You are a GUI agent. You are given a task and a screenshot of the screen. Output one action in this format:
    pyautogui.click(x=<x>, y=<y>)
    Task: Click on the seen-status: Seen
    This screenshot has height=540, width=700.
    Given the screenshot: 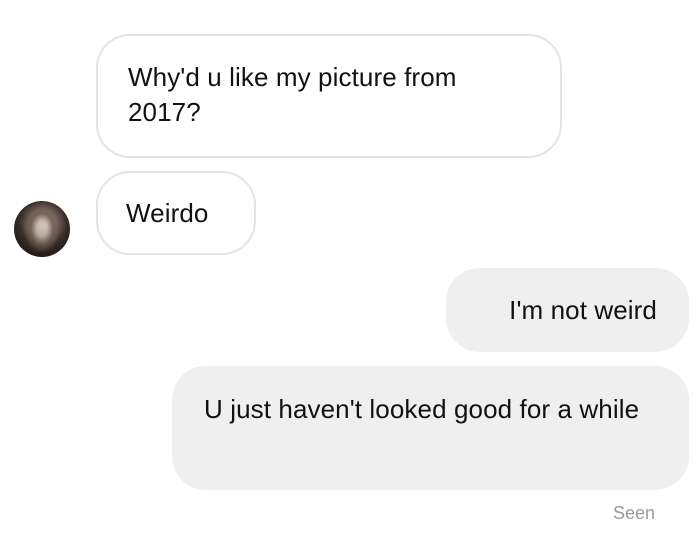 What is the action you would take?
    pyautogui.click(x=633, y=513)
    